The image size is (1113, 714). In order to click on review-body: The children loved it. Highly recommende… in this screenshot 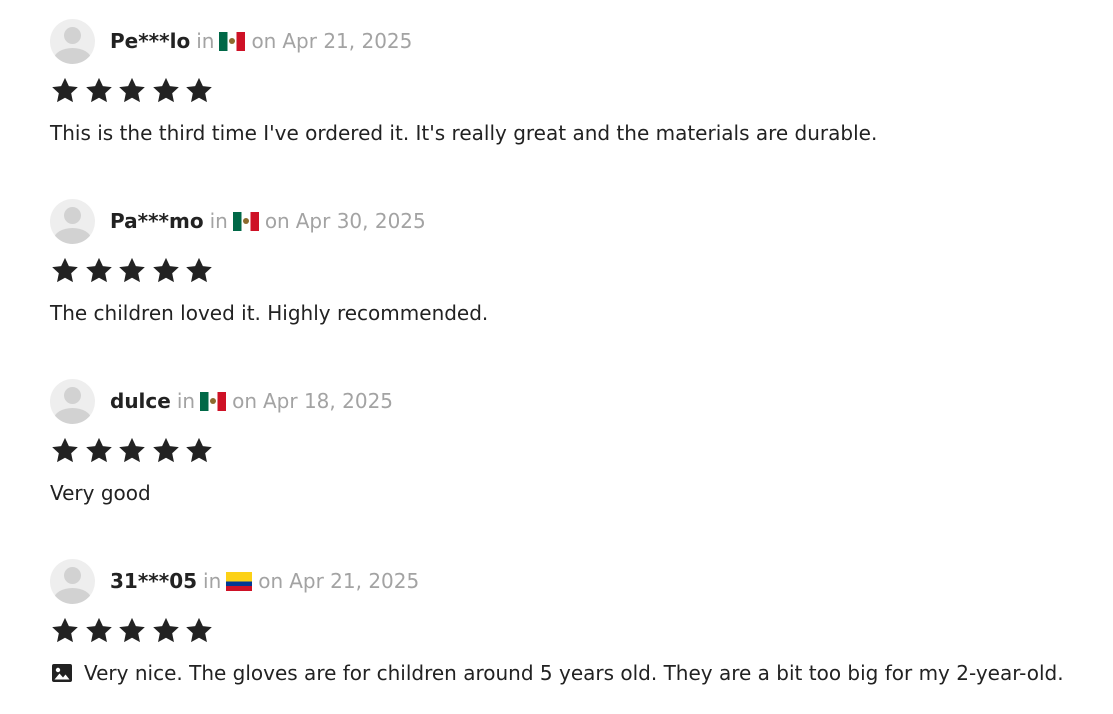, I will do `click(269, 313)`.